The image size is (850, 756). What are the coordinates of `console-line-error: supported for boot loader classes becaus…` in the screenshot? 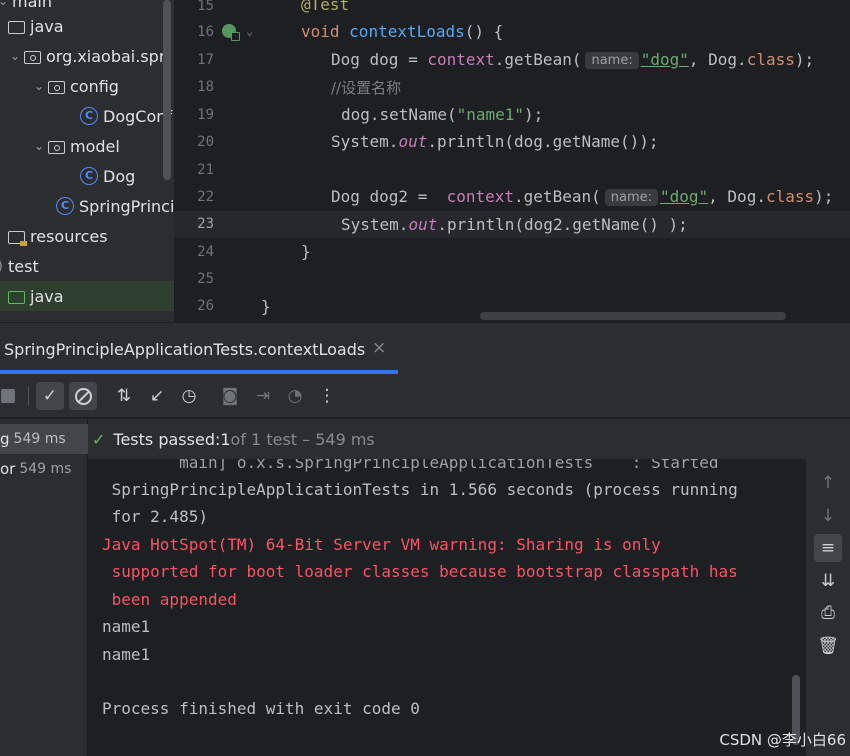 It's located at (420, 571).